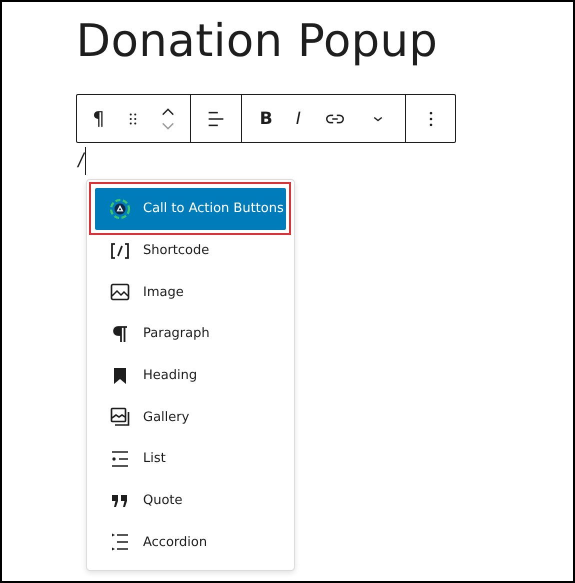 This screenshot has width=575, height=583. Describe the element at coordinates (190, 251) in the screenshot. I see `block-option: Shortcode` at that location.